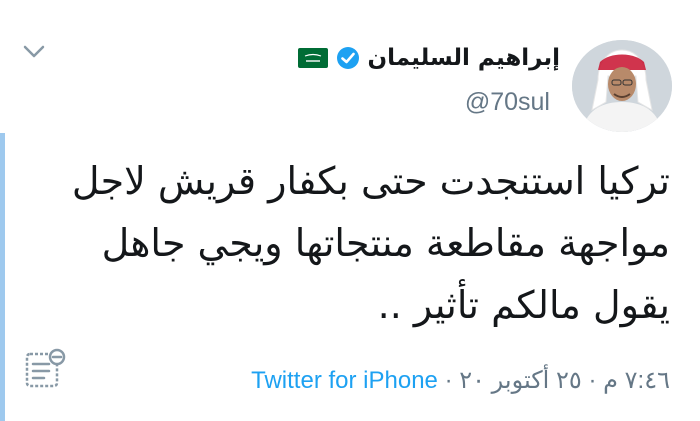 The image size is (700, 421). Describe the element at coordinates (463, 58) in the screenshot. I see `author-name: إبراهيم السليمان` at that location.